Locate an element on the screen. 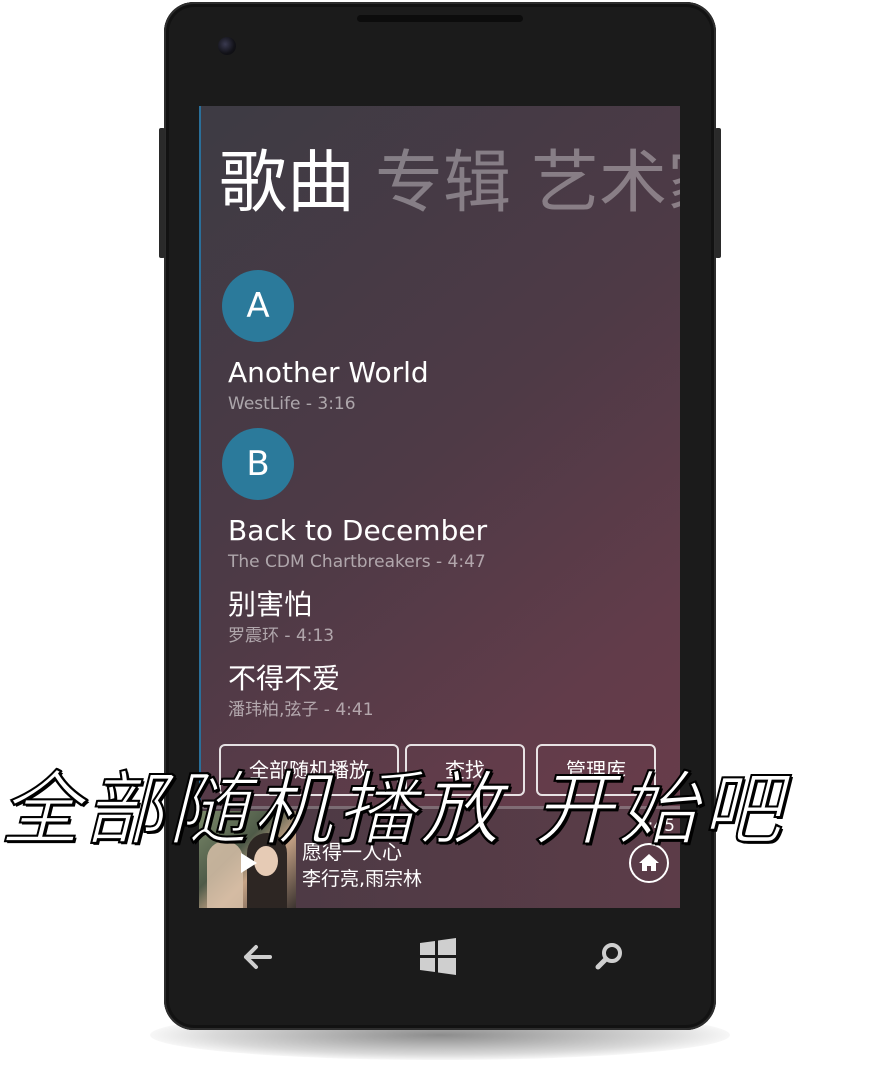 This screenshot has width=880, height=1073. pivot-tab-artists: 艺术家 is located at coordinates (605, 183).